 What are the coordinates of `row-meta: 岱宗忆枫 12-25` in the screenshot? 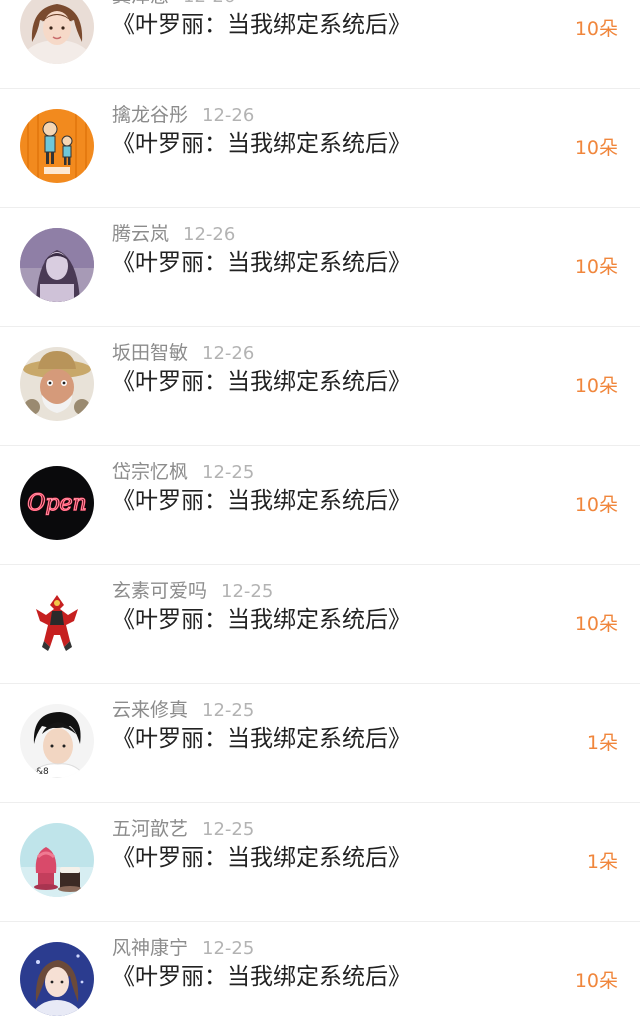 It's located at (183, 472).